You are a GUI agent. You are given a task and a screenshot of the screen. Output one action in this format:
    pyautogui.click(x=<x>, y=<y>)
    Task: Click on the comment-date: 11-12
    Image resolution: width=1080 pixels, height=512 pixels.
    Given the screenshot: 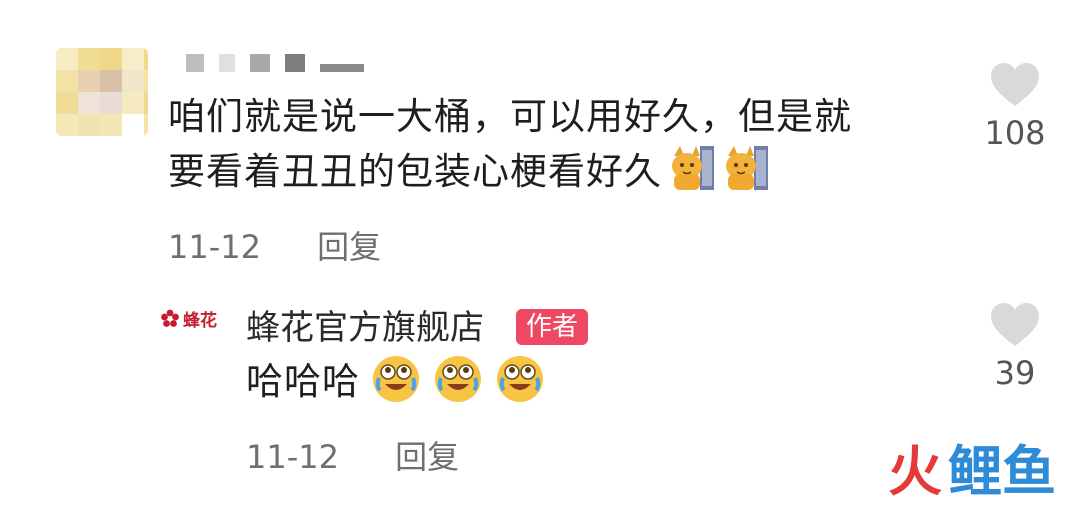 What is the action you would take?
    pyautogui.click(x=214, y=247)
    